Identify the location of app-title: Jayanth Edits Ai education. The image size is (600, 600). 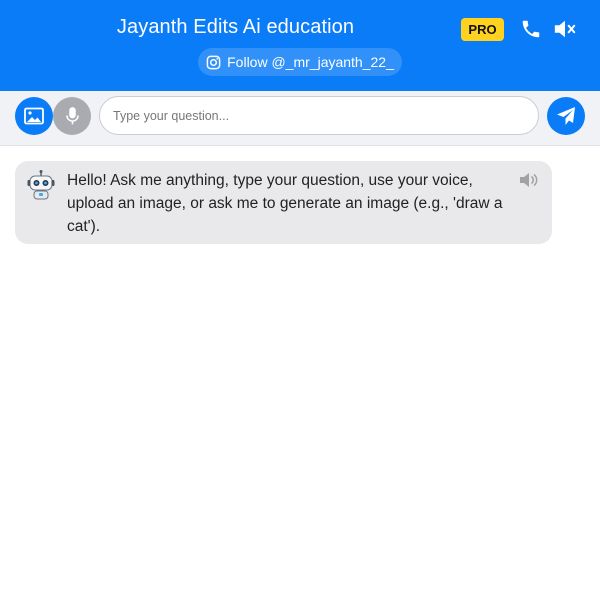
(235, 27).